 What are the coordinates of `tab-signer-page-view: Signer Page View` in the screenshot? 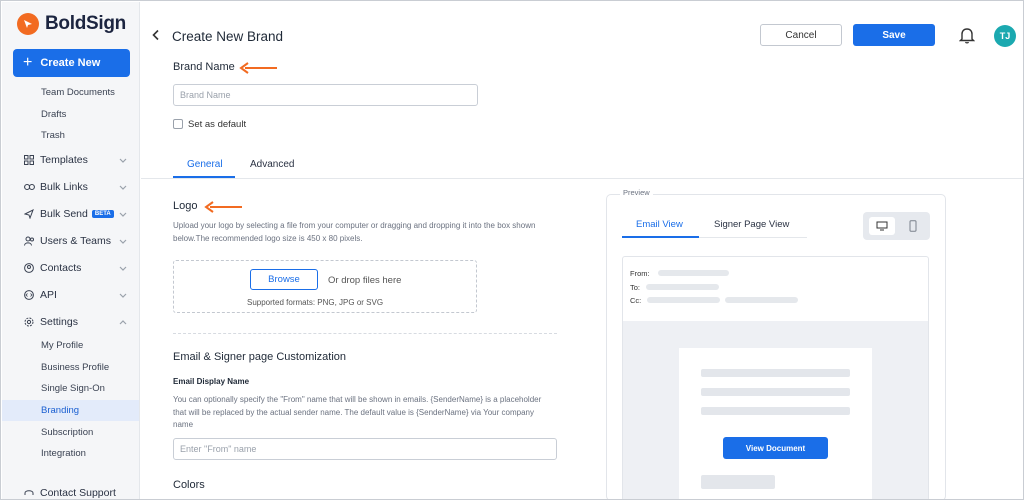 It's located at (751, 224).